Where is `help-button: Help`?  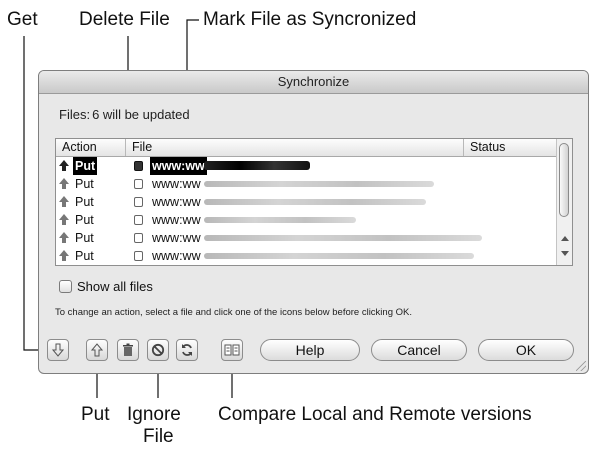 help-button: Help is located at coordinates (310, 350).